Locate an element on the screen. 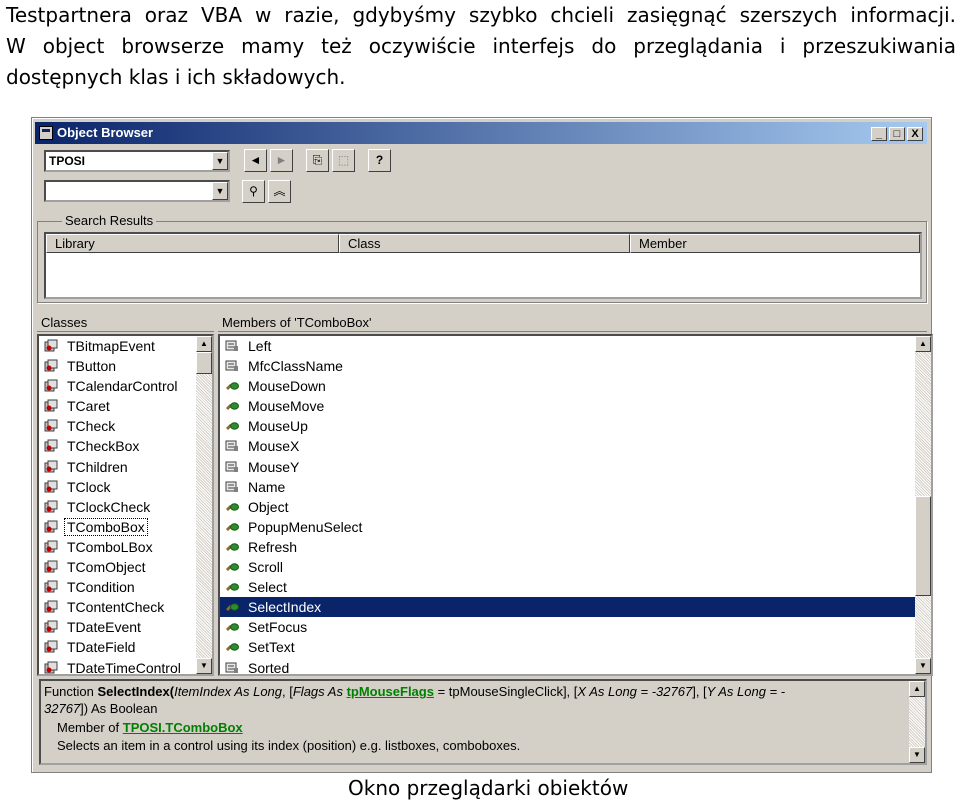 This screenshot has width=960, height=802. member-item: Name is located at coordinates (575, 487).